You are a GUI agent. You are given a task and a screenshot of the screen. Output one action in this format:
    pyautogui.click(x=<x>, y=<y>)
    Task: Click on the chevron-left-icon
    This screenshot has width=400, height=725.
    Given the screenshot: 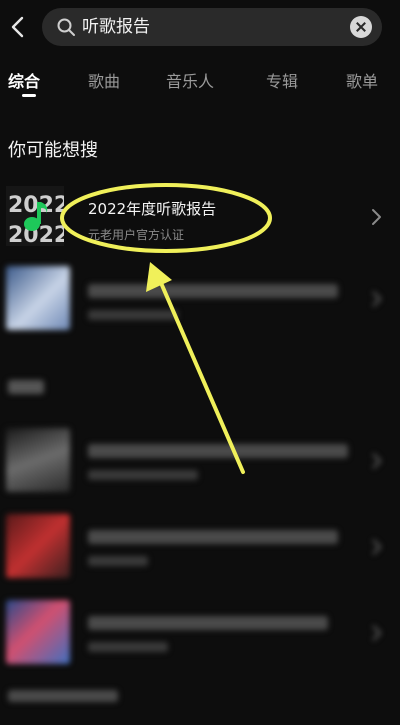 What is the action you would take?
    pyautogui.click(x=18, y=27)
    